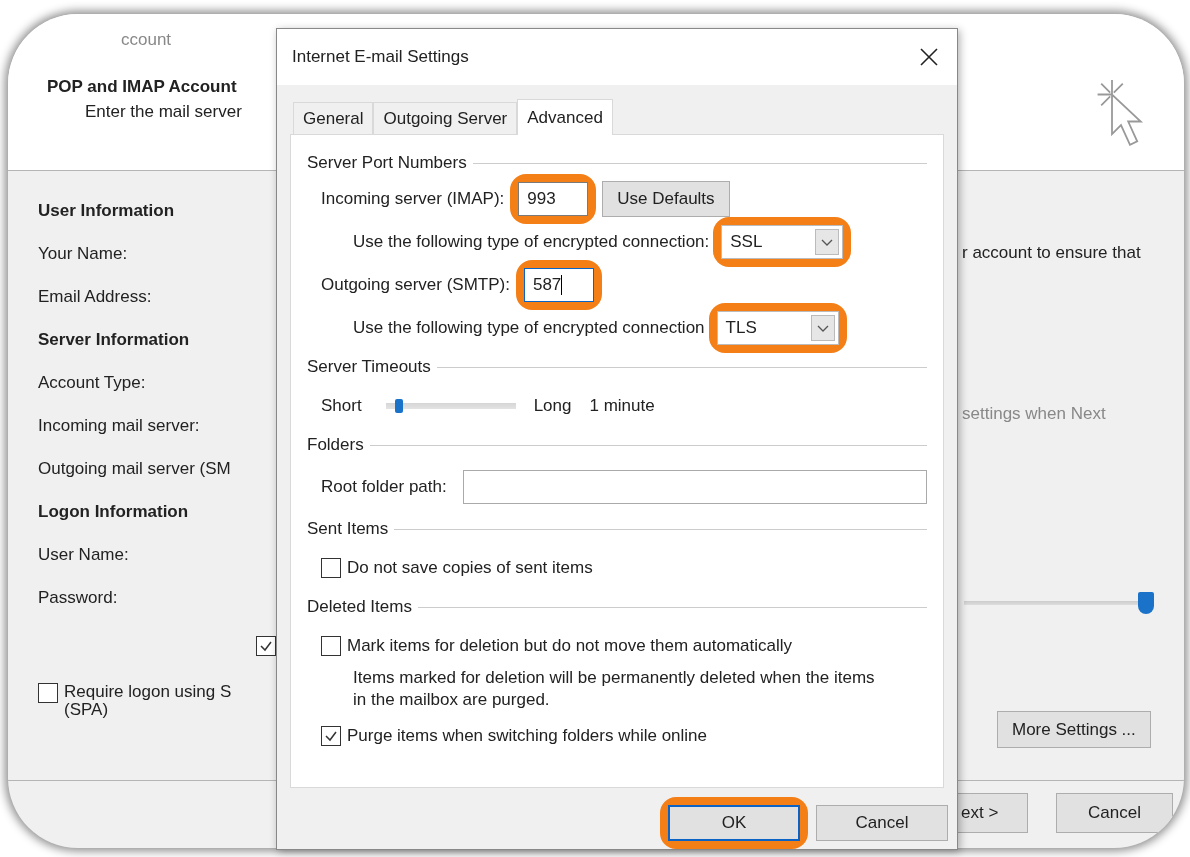 Image resolution: width=1190 pixels, height=857 pixels. Describe the element at coordinates (95, 297) in the screenshot. I see `field-label: Email Address:` at that location.